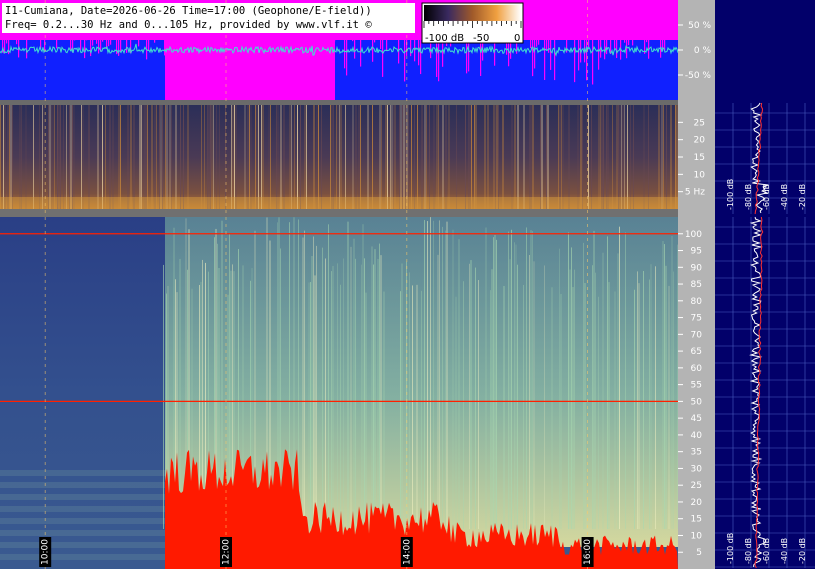  I want to click on side-db-label: -40 dB, so click(784, 551).